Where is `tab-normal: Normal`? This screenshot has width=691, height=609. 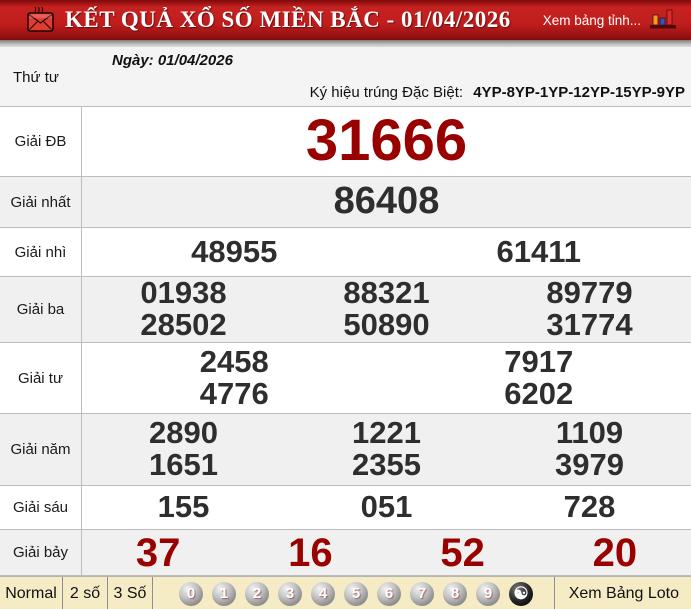
tab-normal: Normal is located at coordinates (31, 593).